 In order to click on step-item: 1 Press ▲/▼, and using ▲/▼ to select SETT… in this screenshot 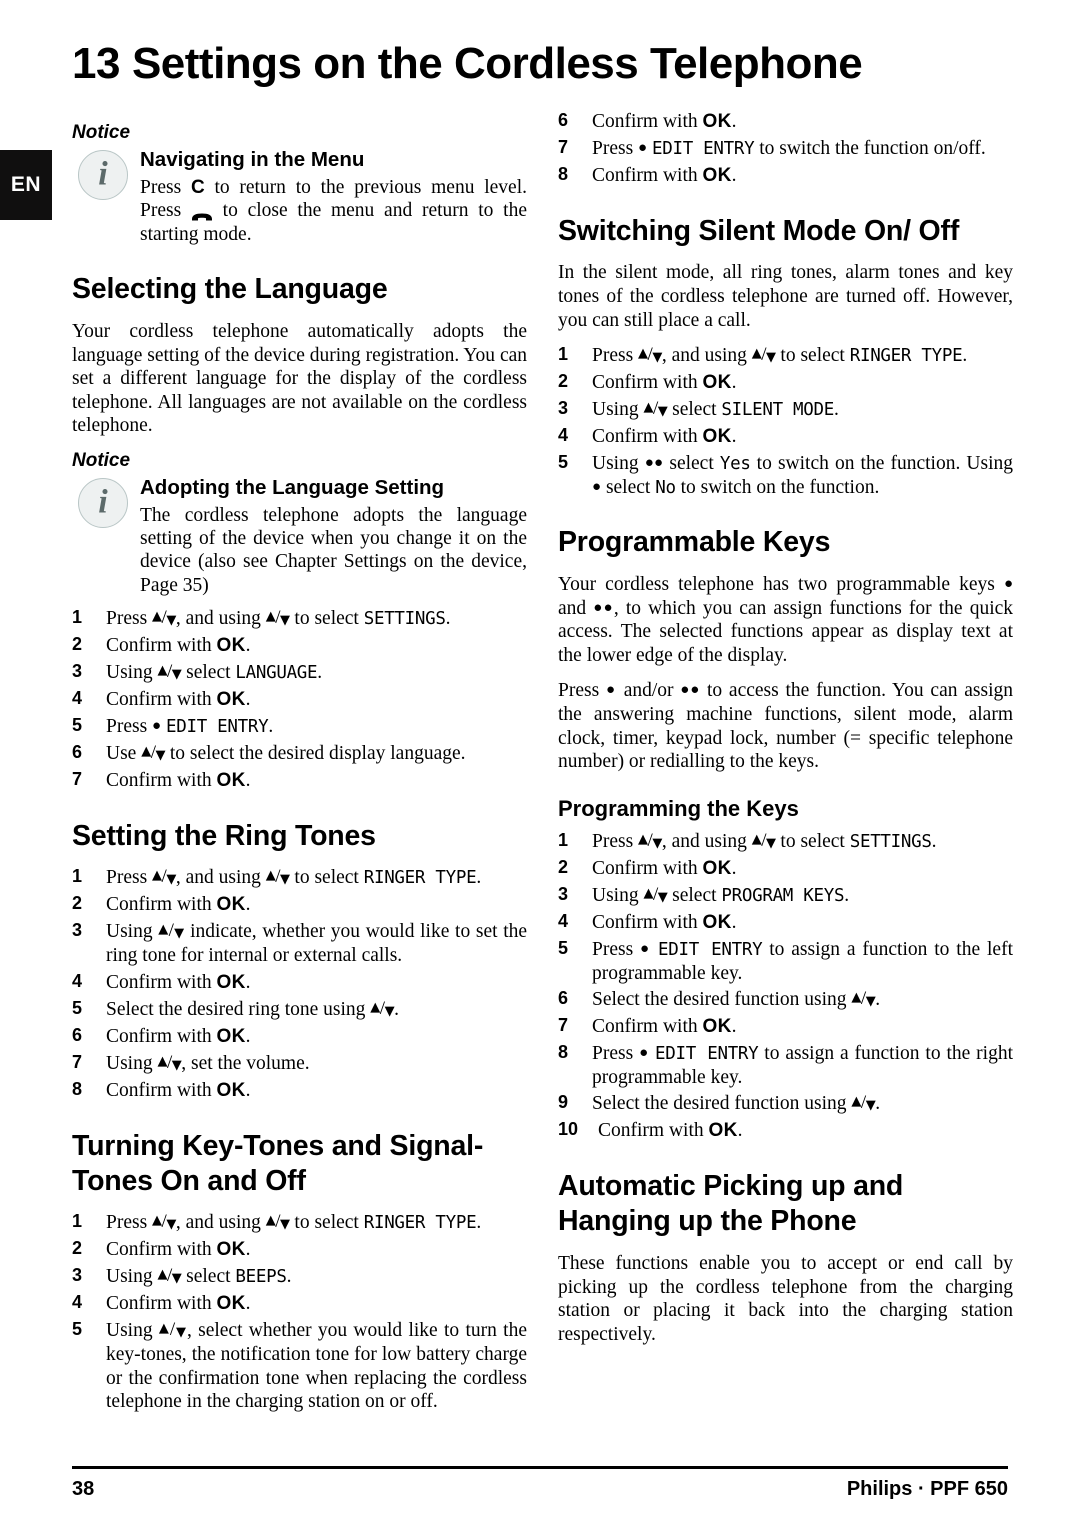, I will do `click(747, 841)`.